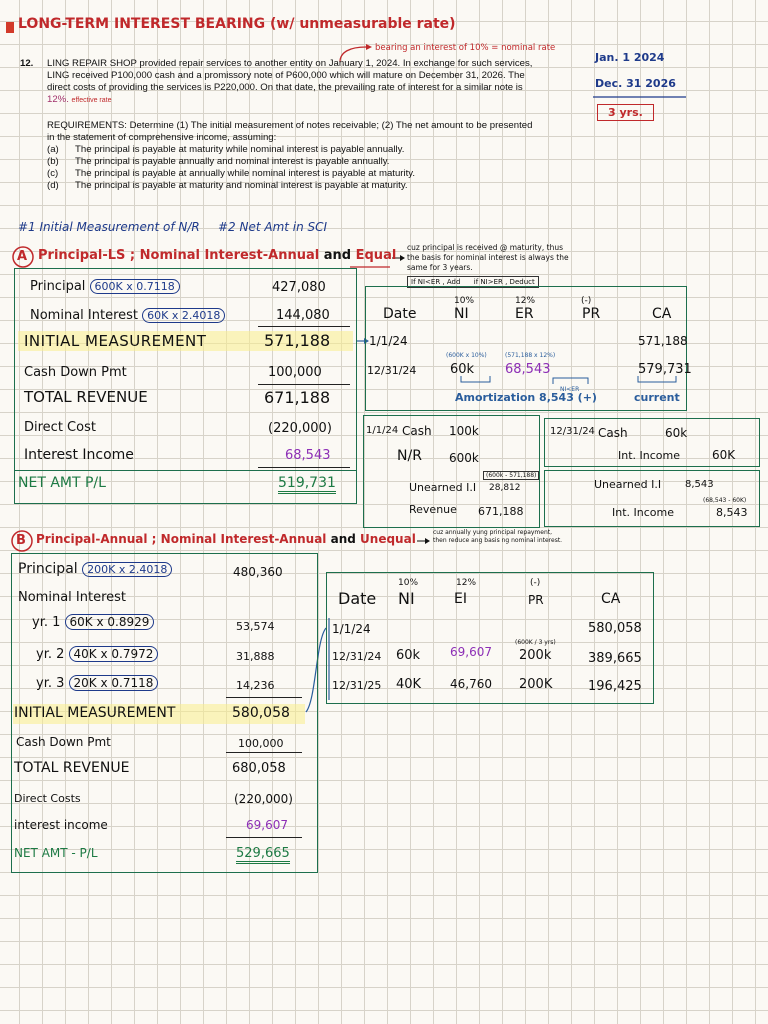 This screenshot has height=1024, width=768. Describe the element at coordinates (635, 83) in the screenshot. I see `date-end: Dec. 31 2026` at that location.